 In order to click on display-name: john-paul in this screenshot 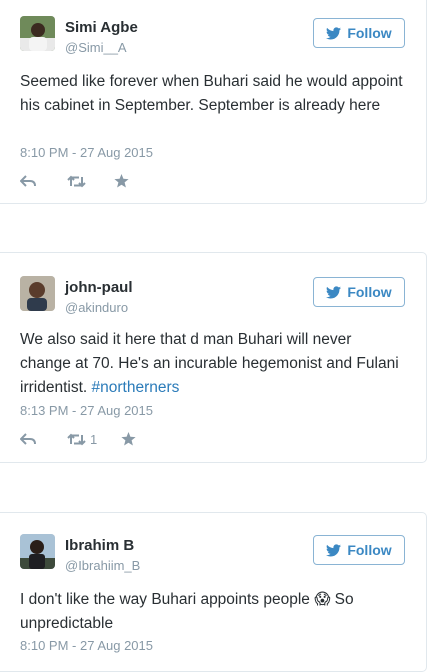, I will do `click(99, 287)`.